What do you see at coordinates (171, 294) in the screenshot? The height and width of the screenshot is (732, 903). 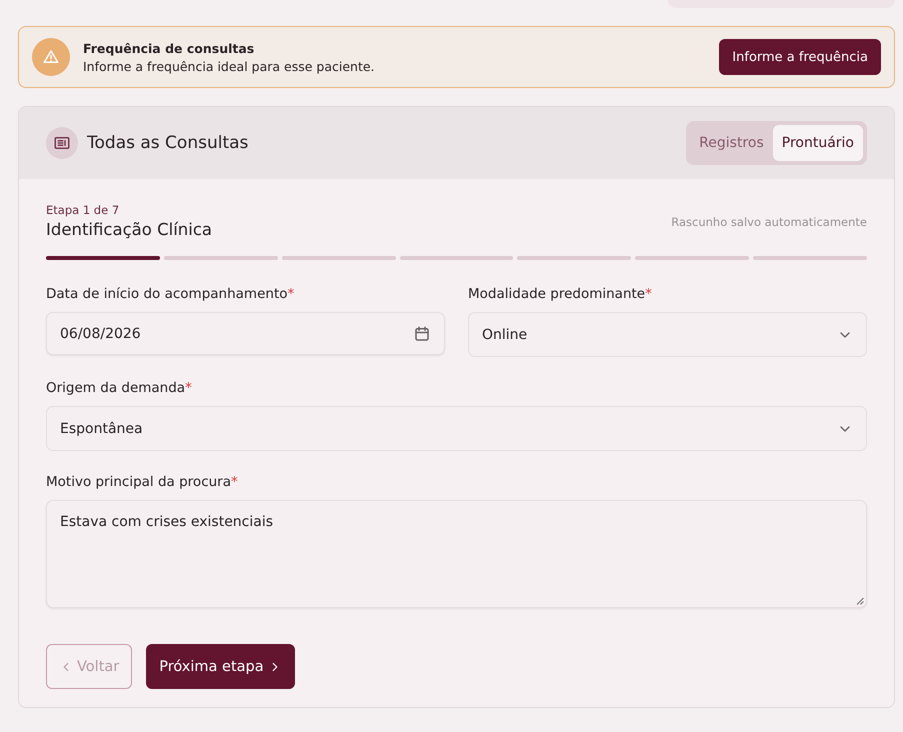 I see `field-label: Data de início do acompanhamento*` at bounding box center [171, 294].